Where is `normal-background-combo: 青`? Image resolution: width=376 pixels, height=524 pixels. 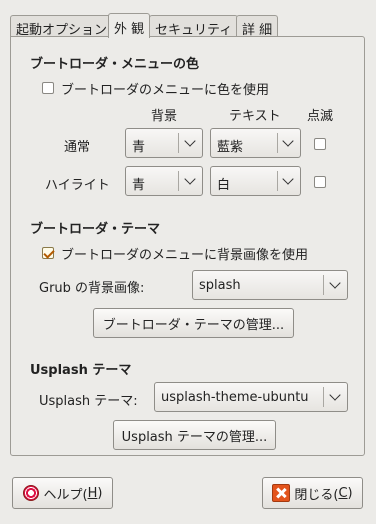
normal-background-combo: 青 is located at coordinates (164, 143).